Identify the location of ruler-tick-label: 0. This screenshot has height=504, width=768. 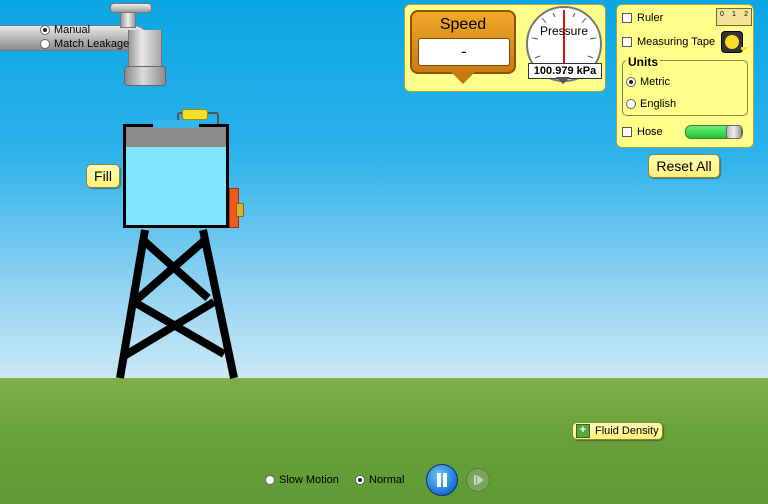
(722, 14).